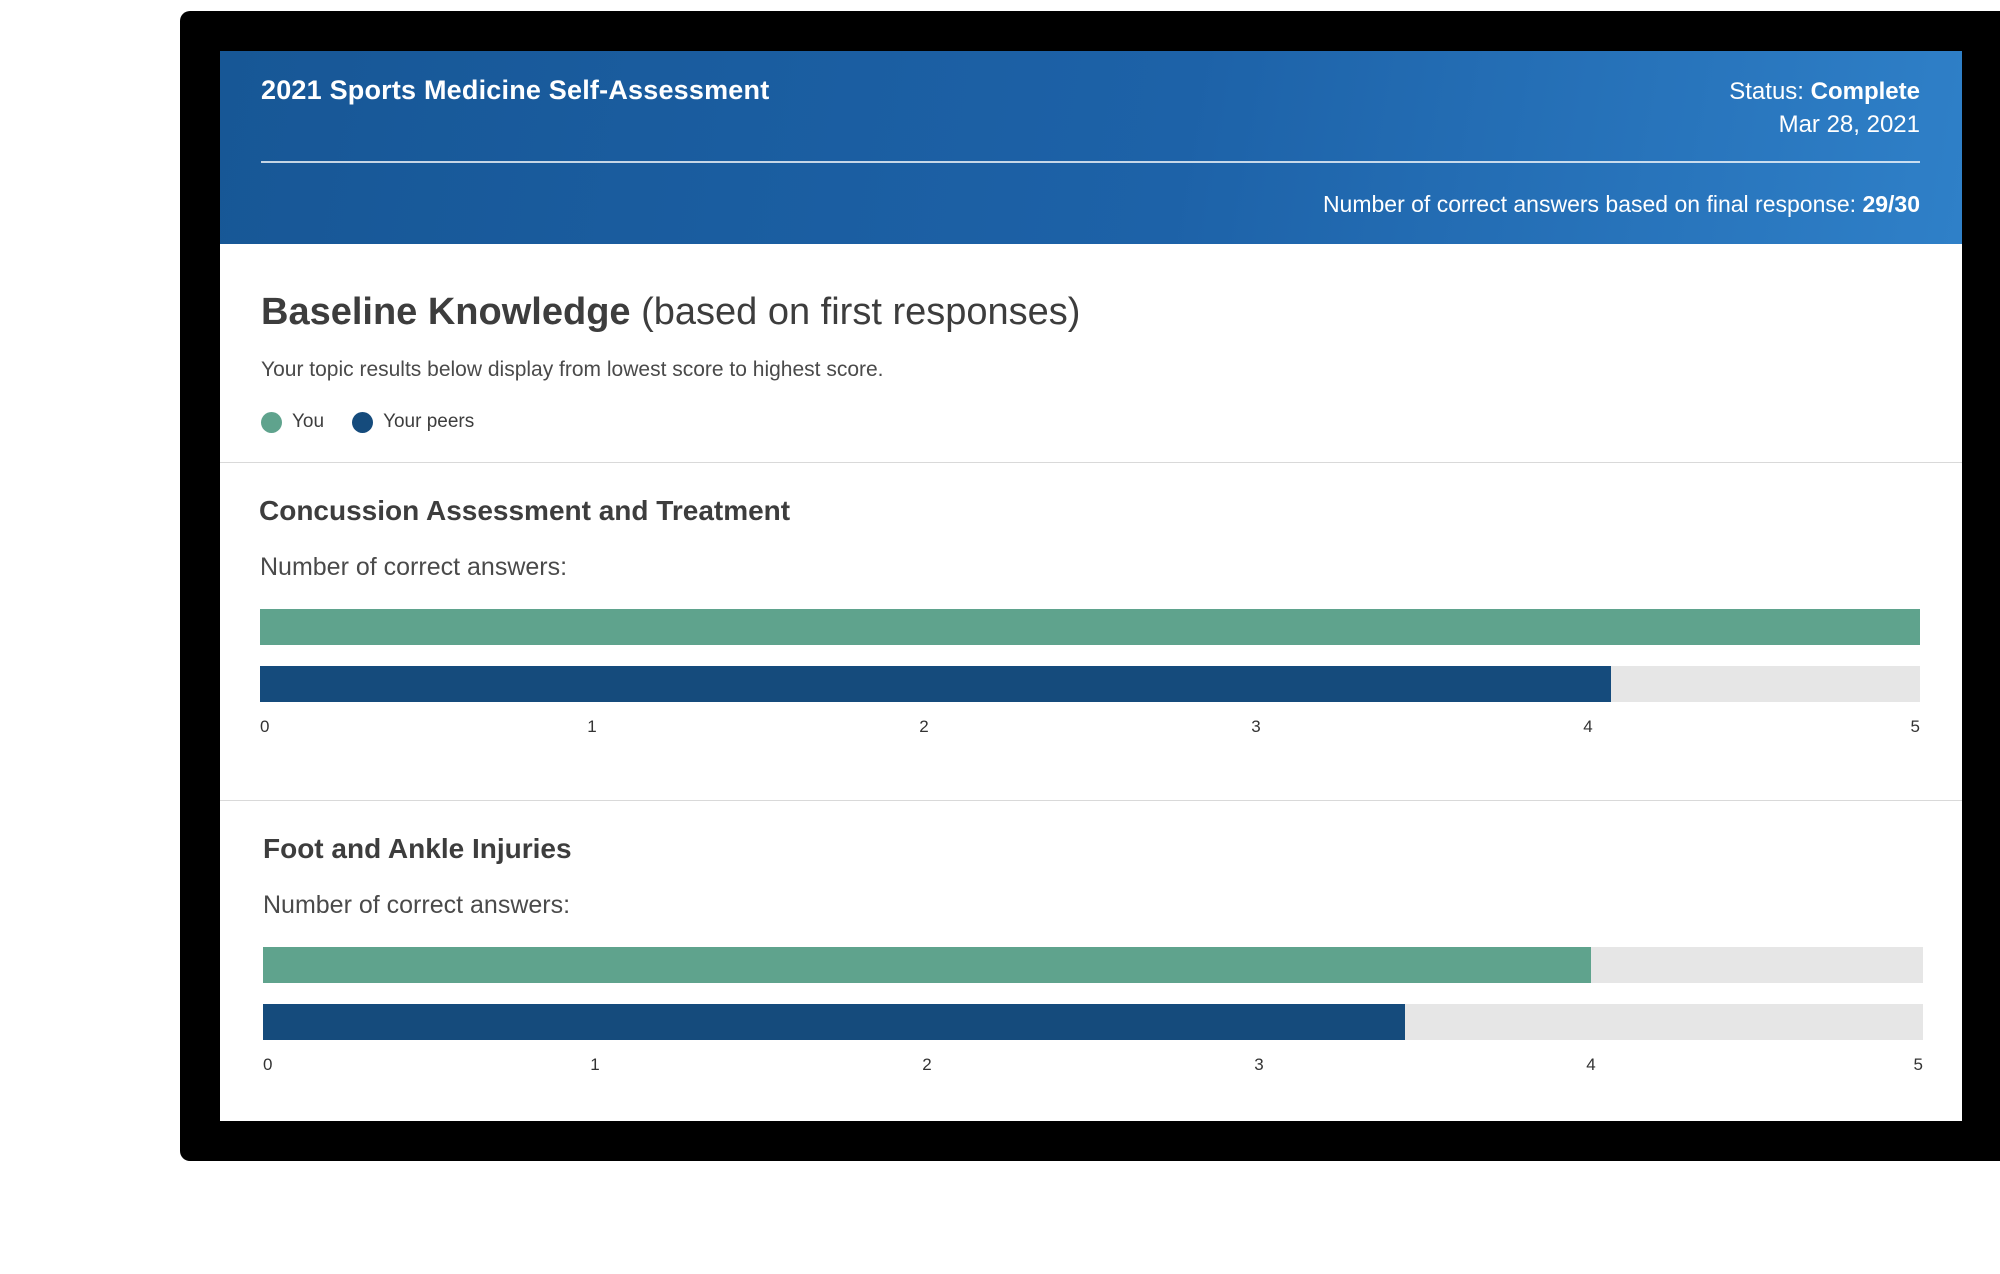 Image resolution: width=2000 pixels, height=1274 pixels. I want to click on header-divider, so click(1090, 162).